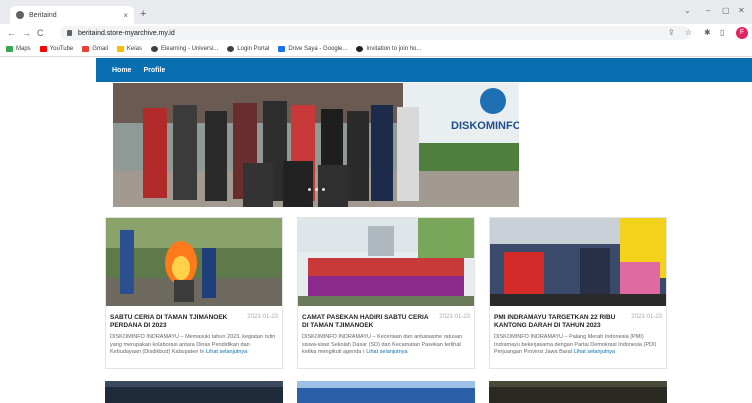  What do you see at coordinates (360, 49) in the screenshot?
I see `github-icon` at bounding box center [360, 49].